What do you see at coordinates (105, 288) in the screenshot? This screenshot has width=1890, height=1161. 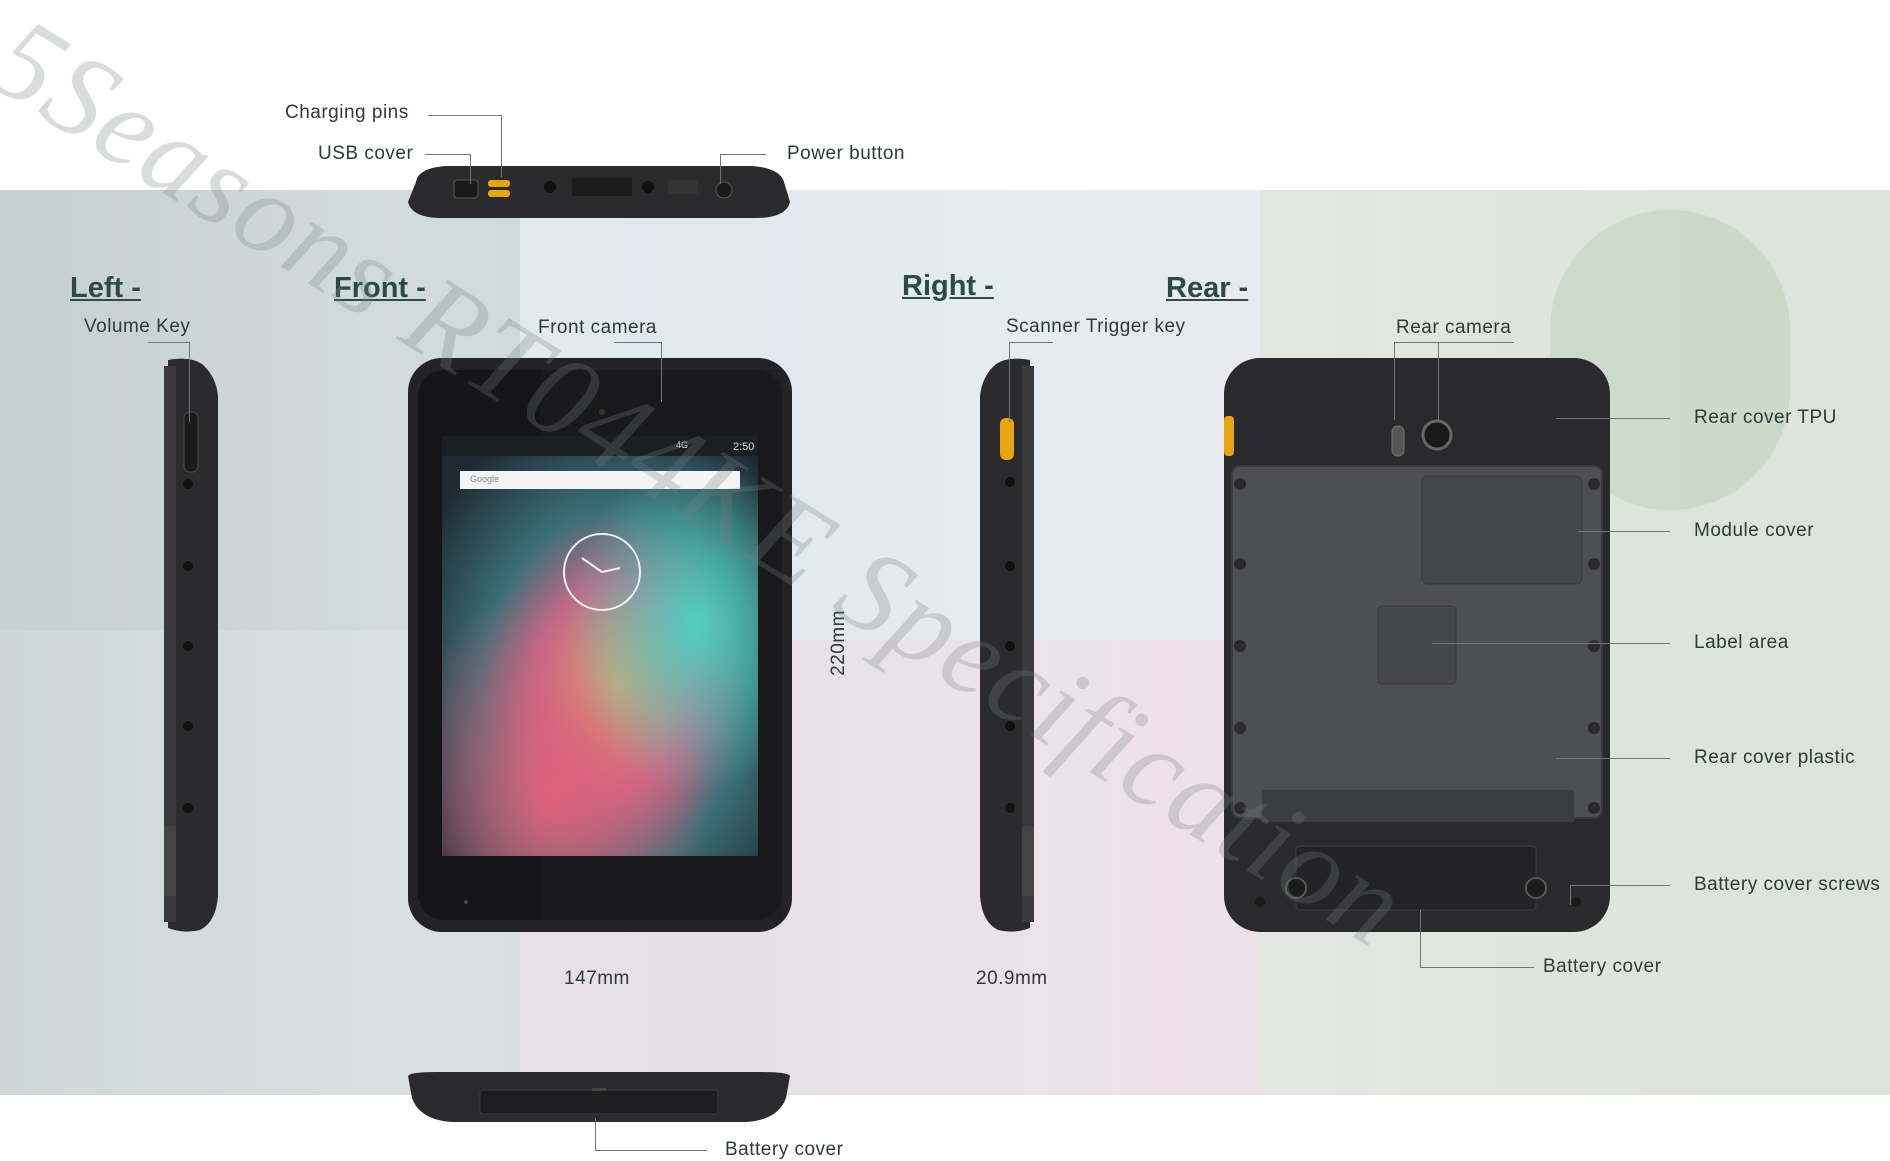 I see `header-left: Left -` at bounding box center [105, 288].